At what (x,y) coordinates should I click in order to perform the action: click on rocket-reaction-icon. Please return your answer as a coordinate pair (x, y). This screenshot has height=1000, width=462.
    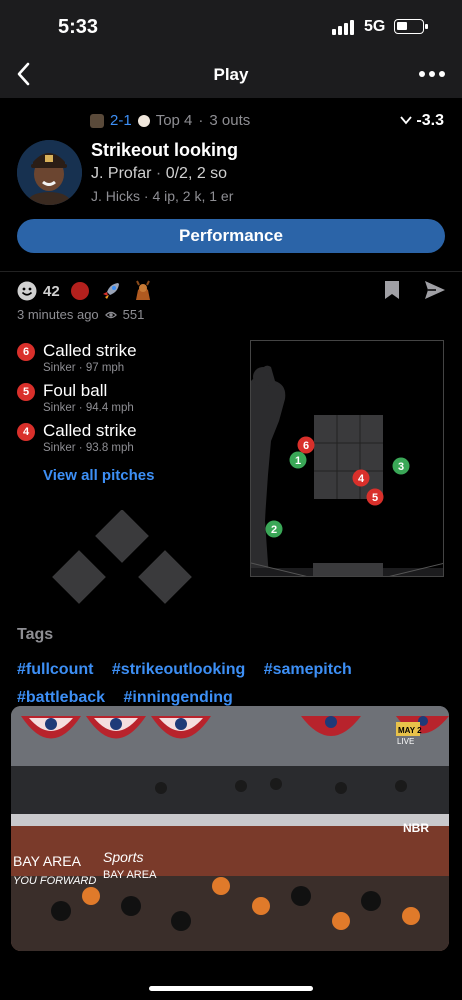
    Looking at the image, I should click on (111, 291).